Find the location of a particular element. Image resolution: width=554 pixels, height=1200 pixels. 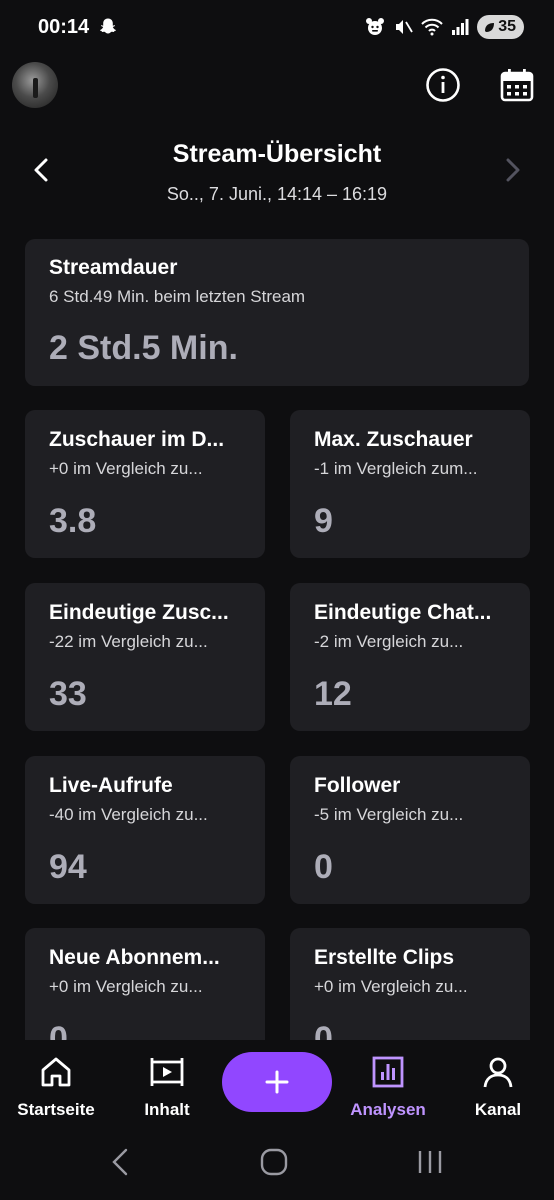

snapchat-icon is located at coordinates (108, 26).